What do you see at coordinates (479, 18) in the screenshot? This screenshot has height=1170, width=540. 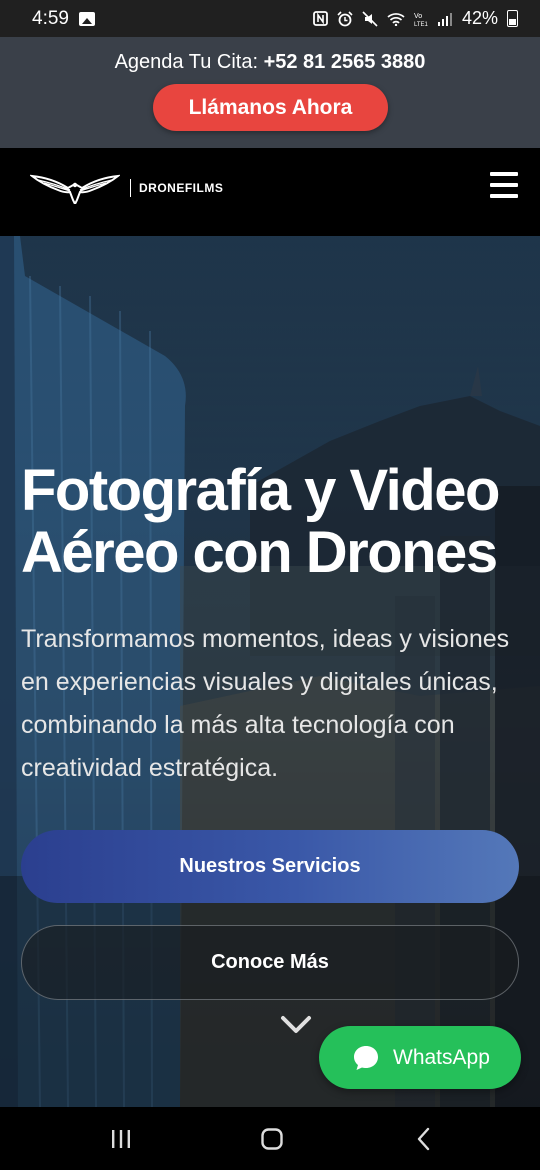 I see `battery-percent: 42%` at bounding box center [479, 18].